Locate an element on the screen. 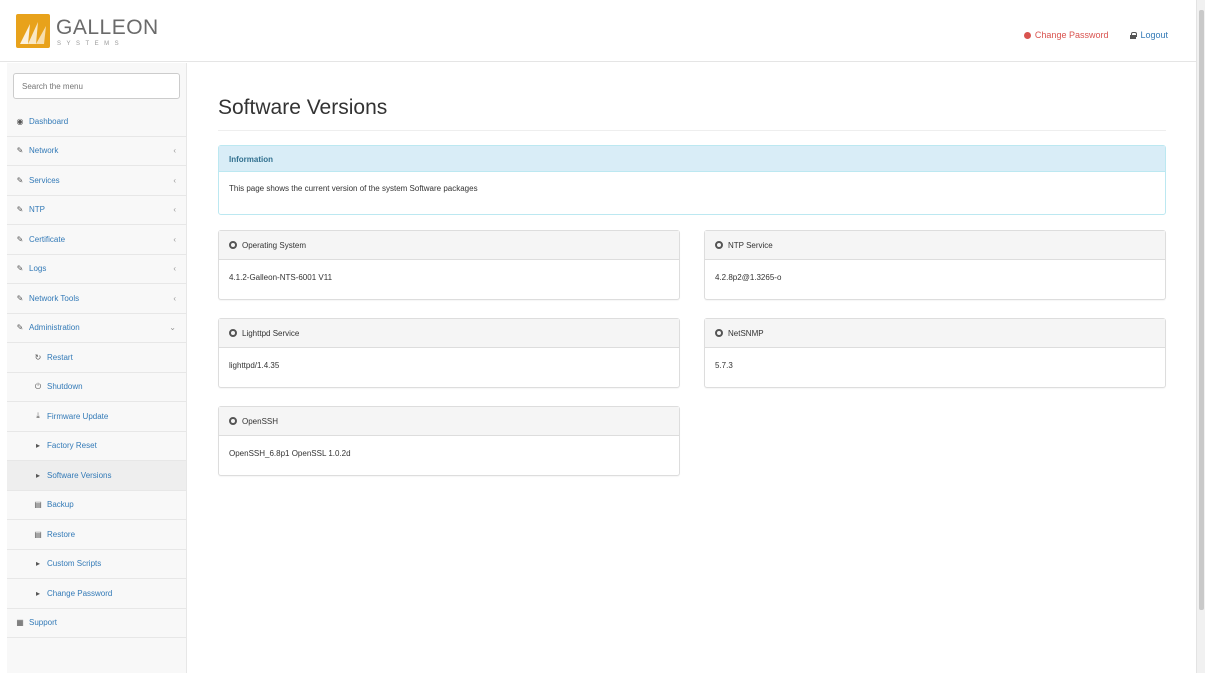  panel-title: NTP Service is located at coordinates (750, 245).